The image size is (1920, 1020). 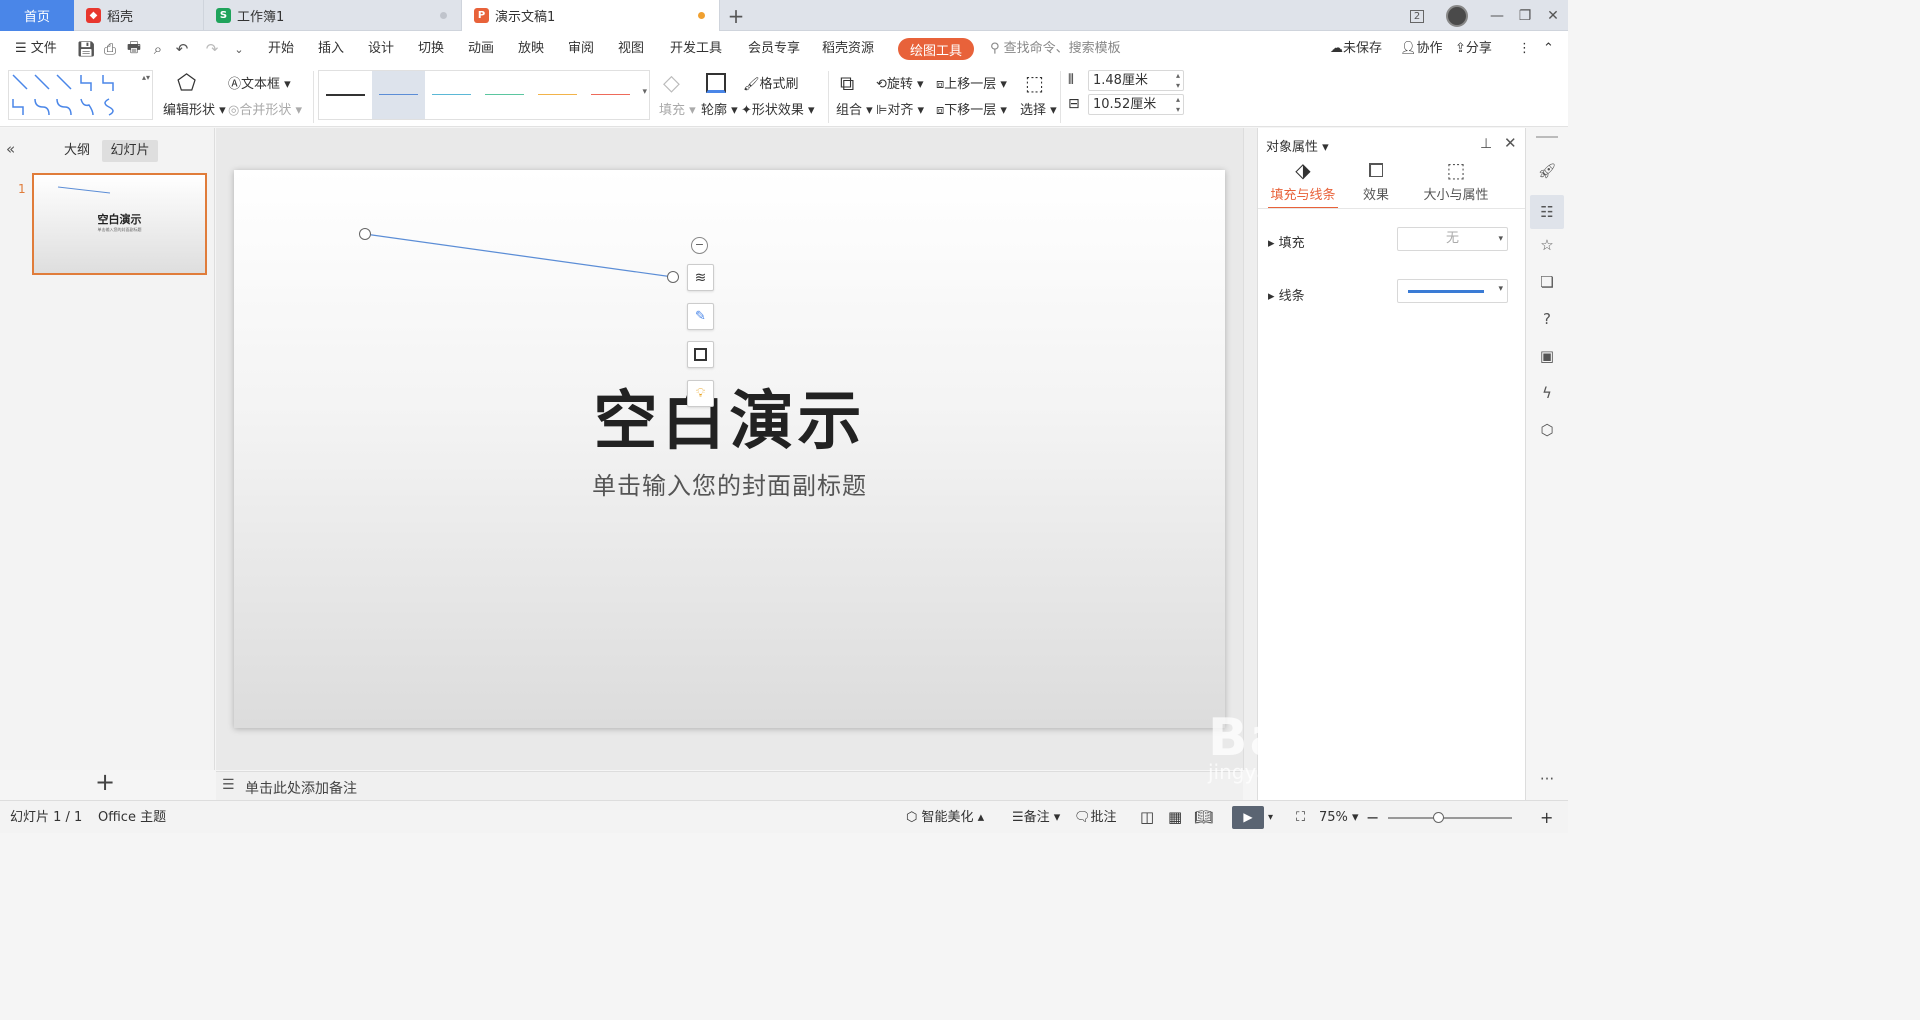 What do you see at coordinates (1095, 817) in the screenshot?
I see `comments-button: 🗨︎批注` at bounding box center [1095, 817].